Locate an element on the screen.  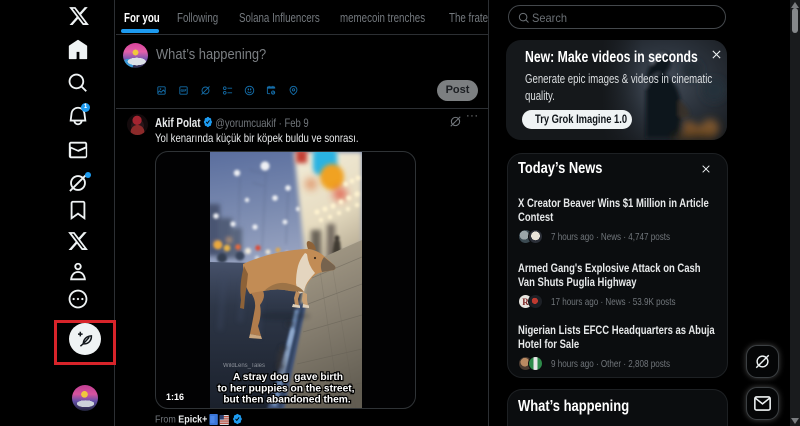
svg-text: WildLens_Tales is located at coordinates (244, 366).